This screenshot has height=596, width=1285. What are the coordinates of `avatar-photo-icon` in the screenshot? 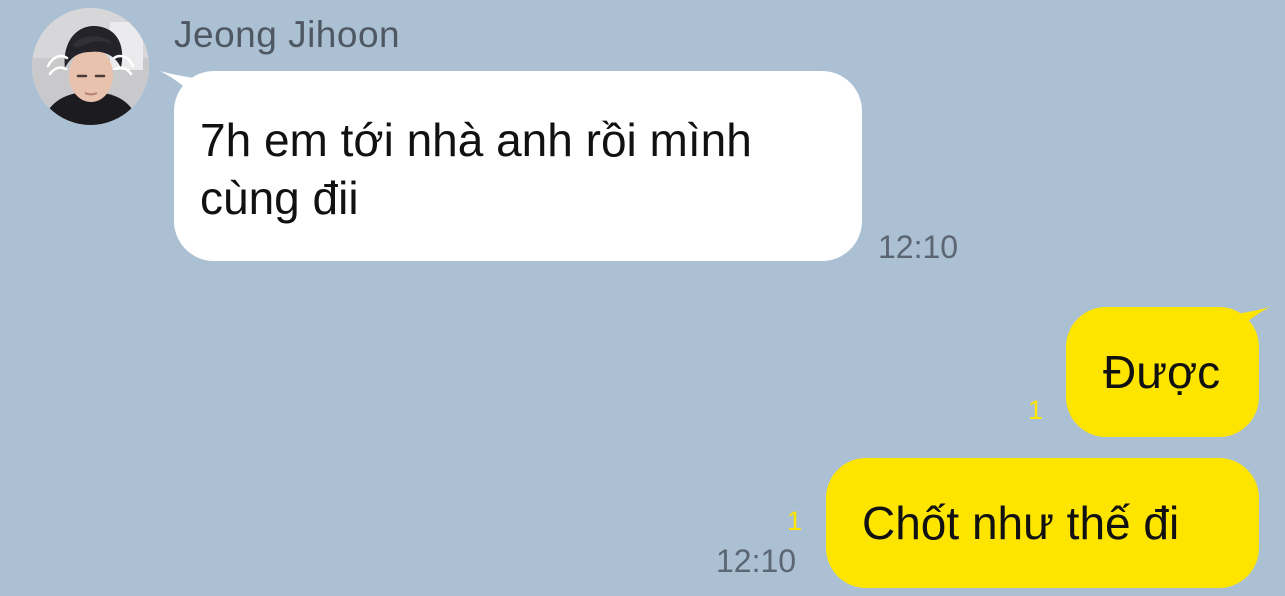 It's located at (90, 66).